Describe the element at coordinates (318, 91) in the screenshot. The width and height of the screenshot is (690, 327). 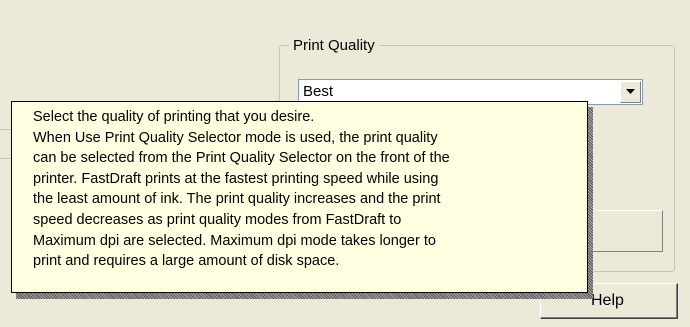
I see `print-quality-selected-value: Best` at that location.